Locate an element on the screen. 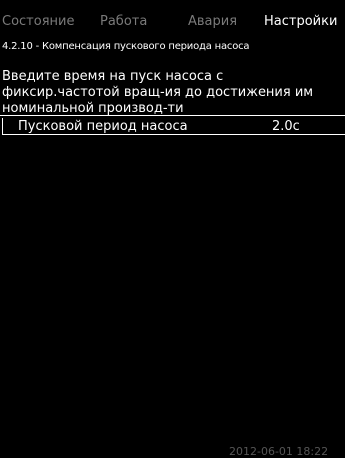 The height and width of the screenshot is (458, 345). tab-alarm: Авария is located at coordinates (212, 22).